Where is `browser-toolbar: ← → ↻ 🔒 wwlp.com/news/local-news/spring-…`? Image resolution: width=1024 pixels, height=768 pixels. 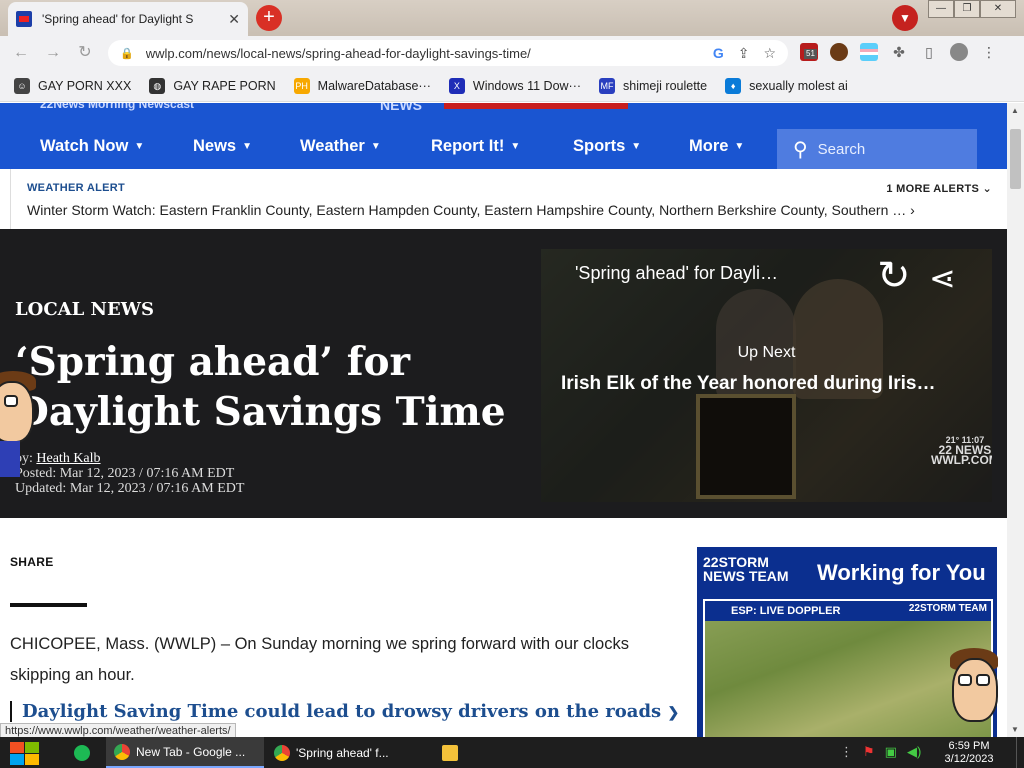 browser-toolbar: ← → ↻ 🔒 wwlp.com/news/local-news/spring-… is located at coordinates (512, 53).